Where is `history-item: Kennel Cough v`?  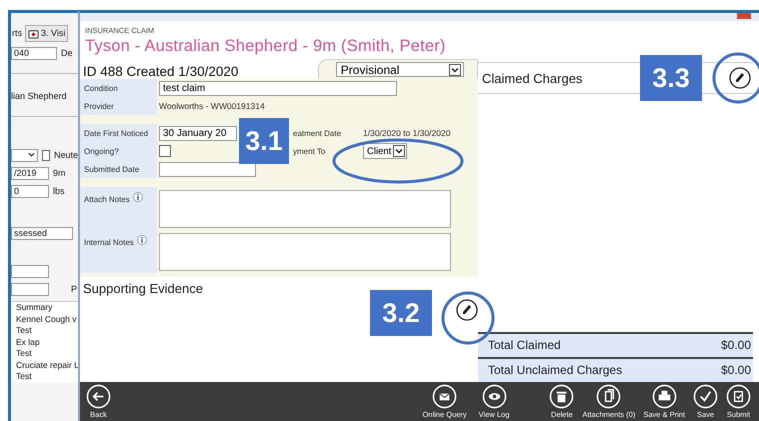
history-item: Kennel Cough v is located at coordinates (47, 319).